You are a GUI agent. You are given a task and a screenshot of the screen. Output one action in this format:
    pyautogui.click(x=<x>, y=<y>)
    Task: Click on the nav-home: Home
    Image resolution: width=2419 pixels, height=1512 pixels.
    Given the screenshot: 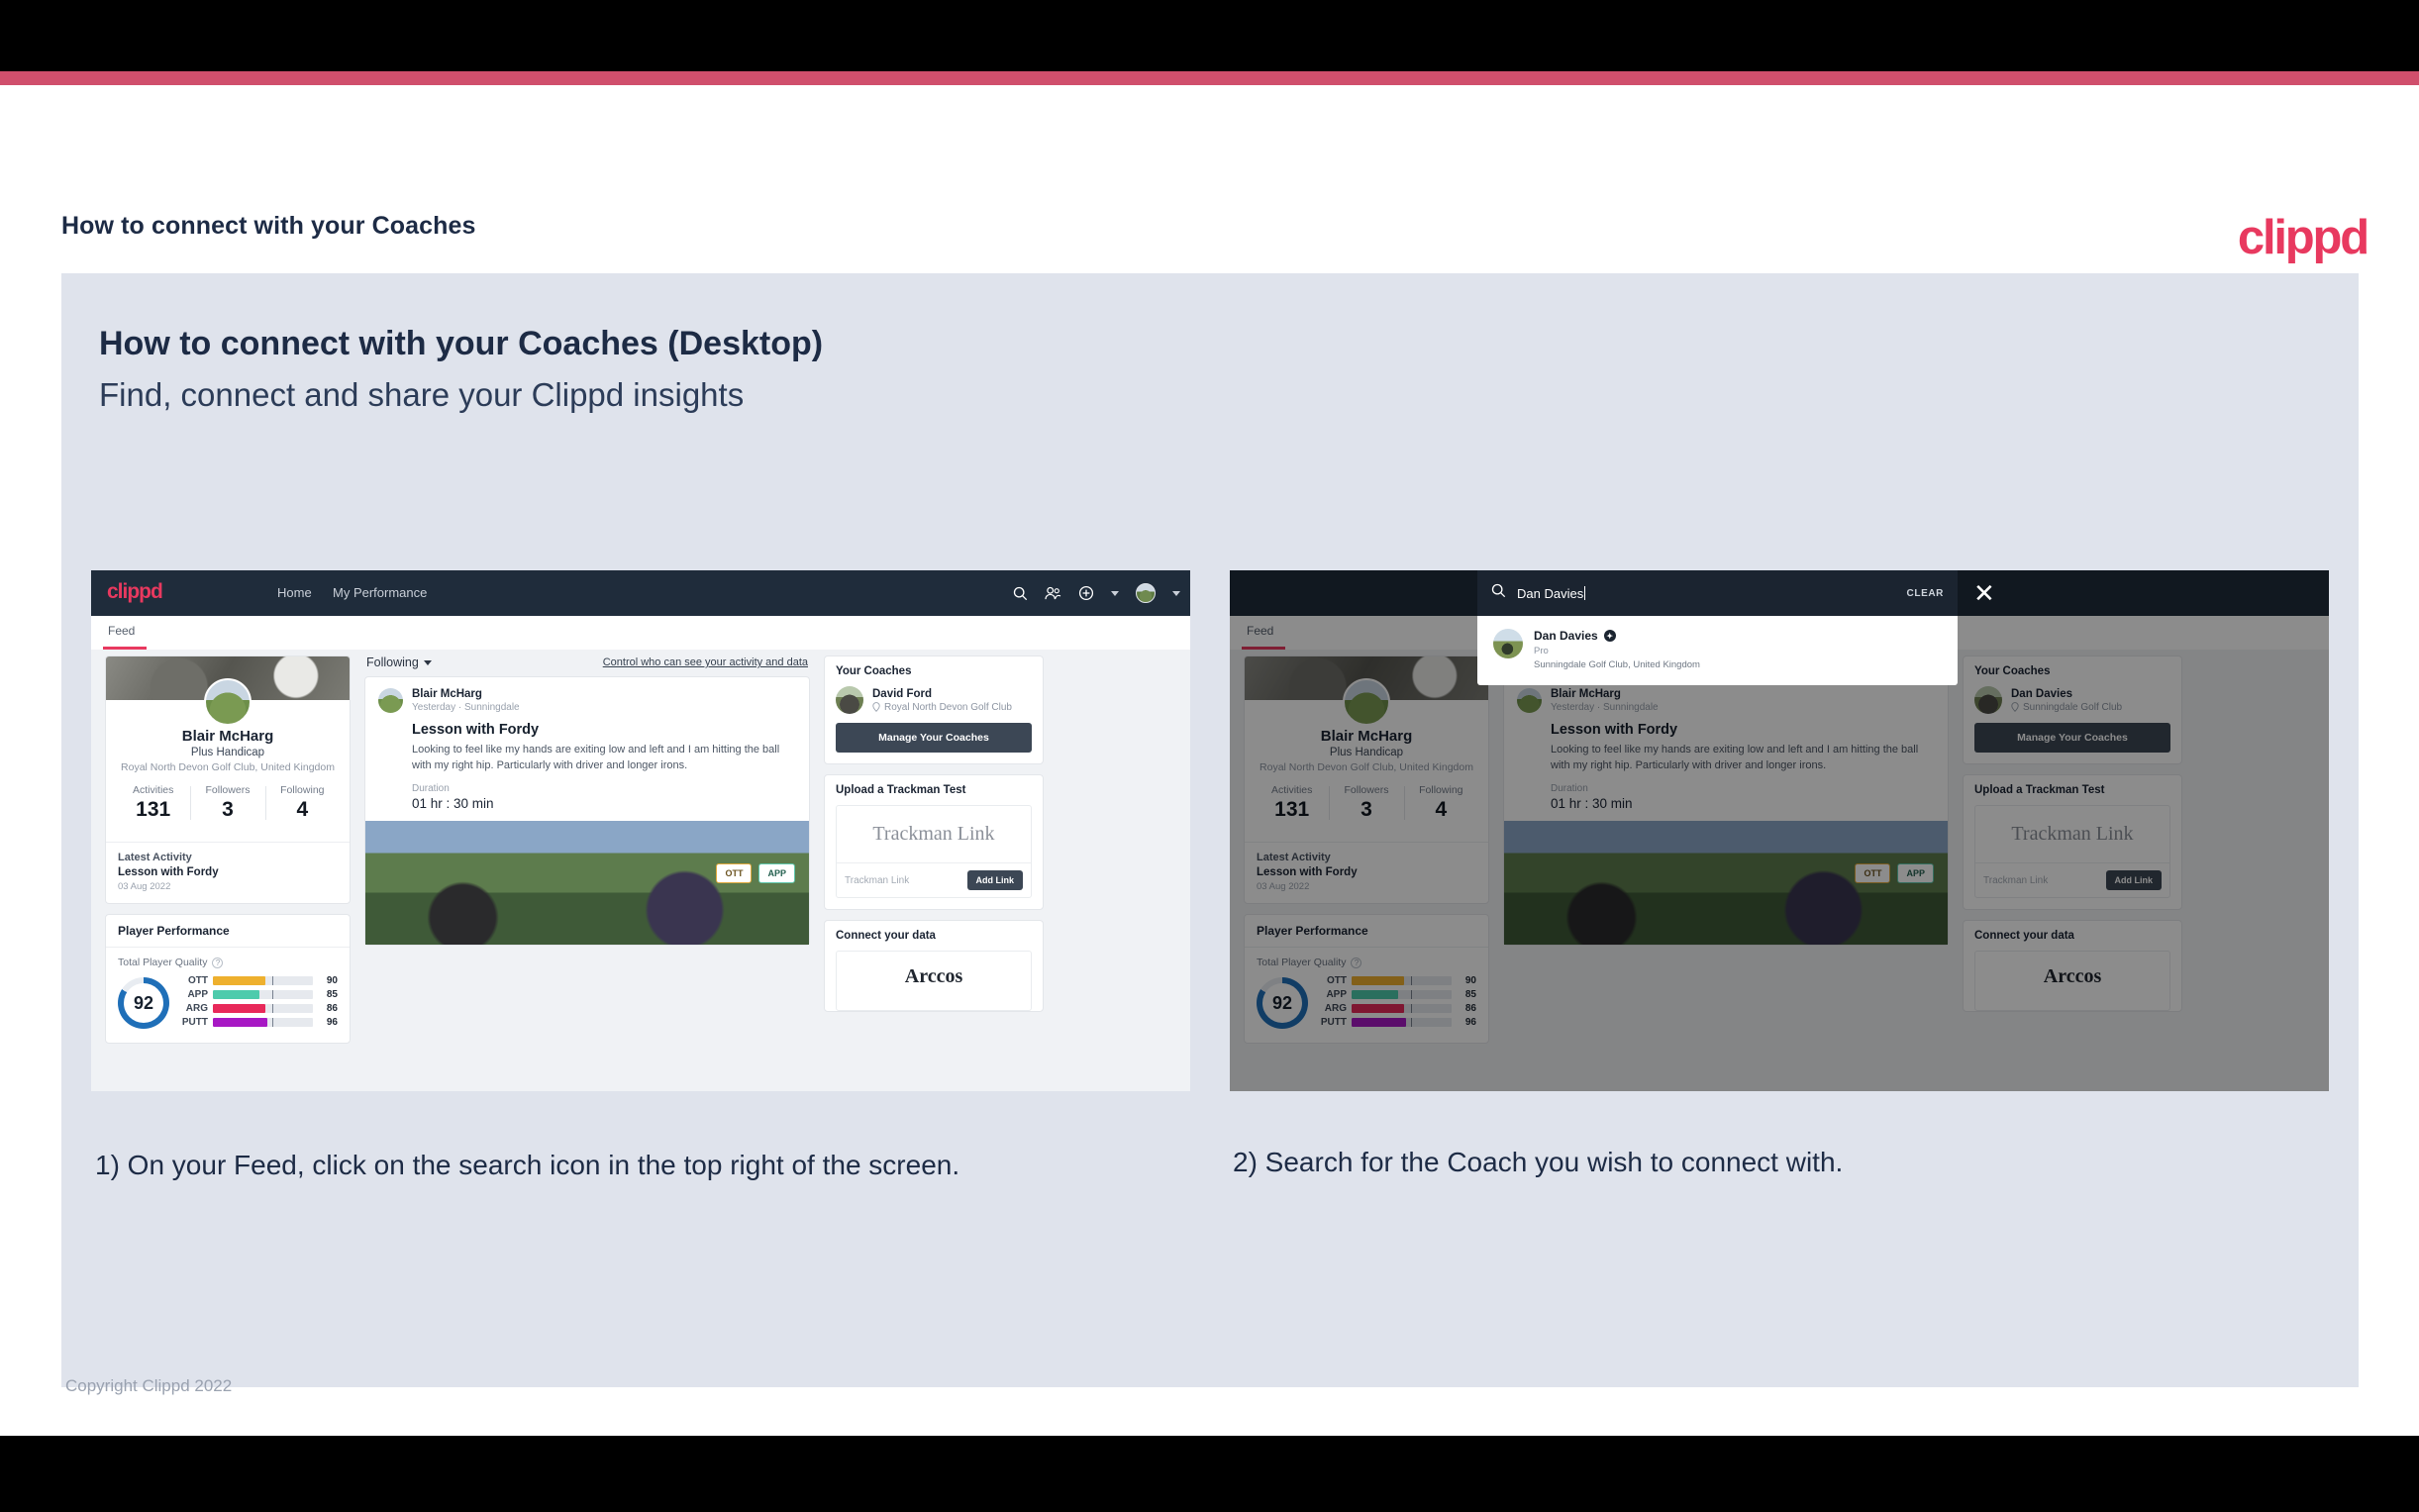 What is the action you would take?
    pyautogui.click(x=294, y=592)
    